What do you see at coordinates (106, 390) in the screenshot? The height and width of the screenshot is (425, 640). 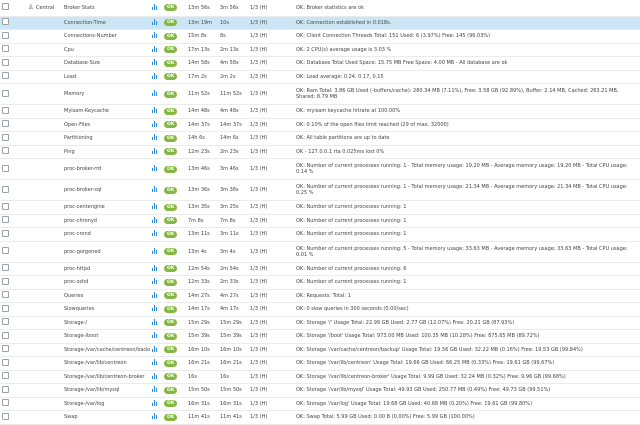 I see `service-name: Storage-/var/lib/mysql` at bounding box center [106, 390].